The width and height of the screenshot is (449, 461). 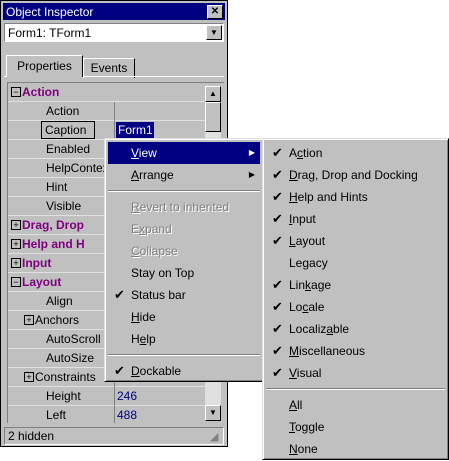 What do you see at coordinates (215, 12) in the screenshot?
I see `close-icon: ✕` at bounding box center [215, 12].